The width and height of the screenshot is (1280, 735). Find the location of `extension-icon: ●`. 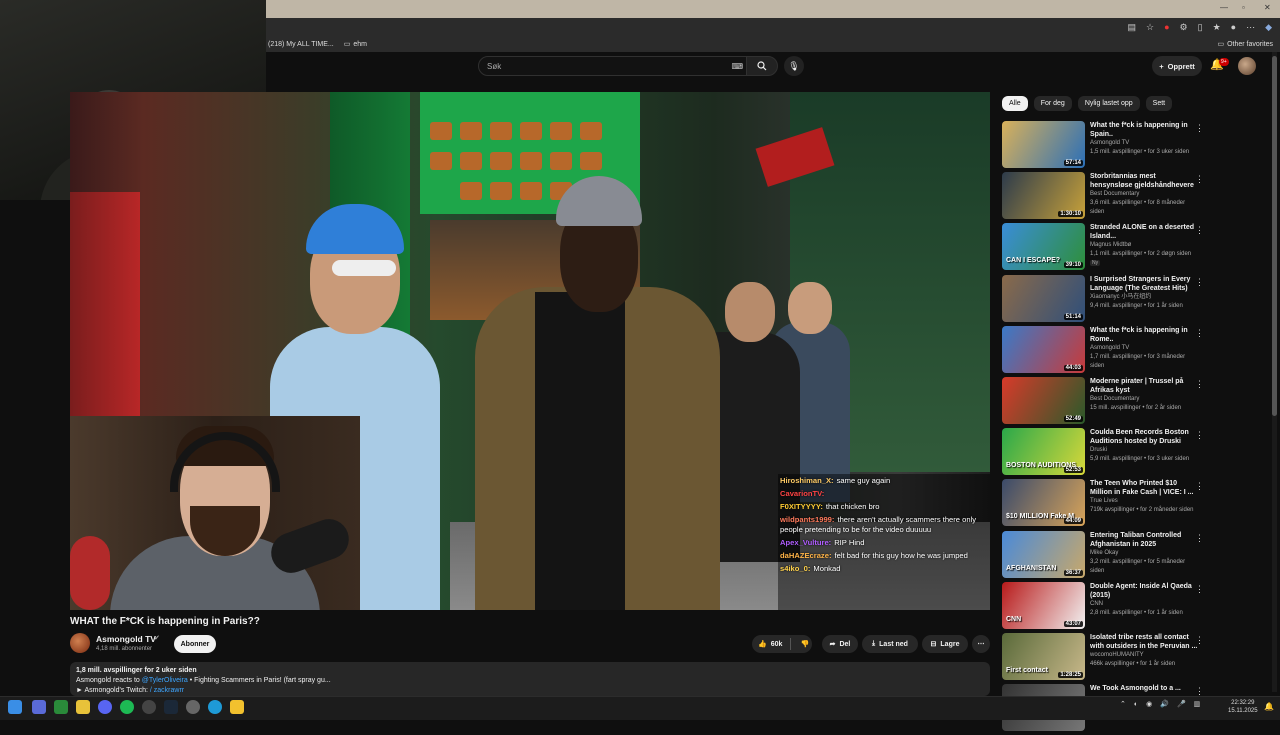

extension-icon: ● is located at coordinates (1166, 27).